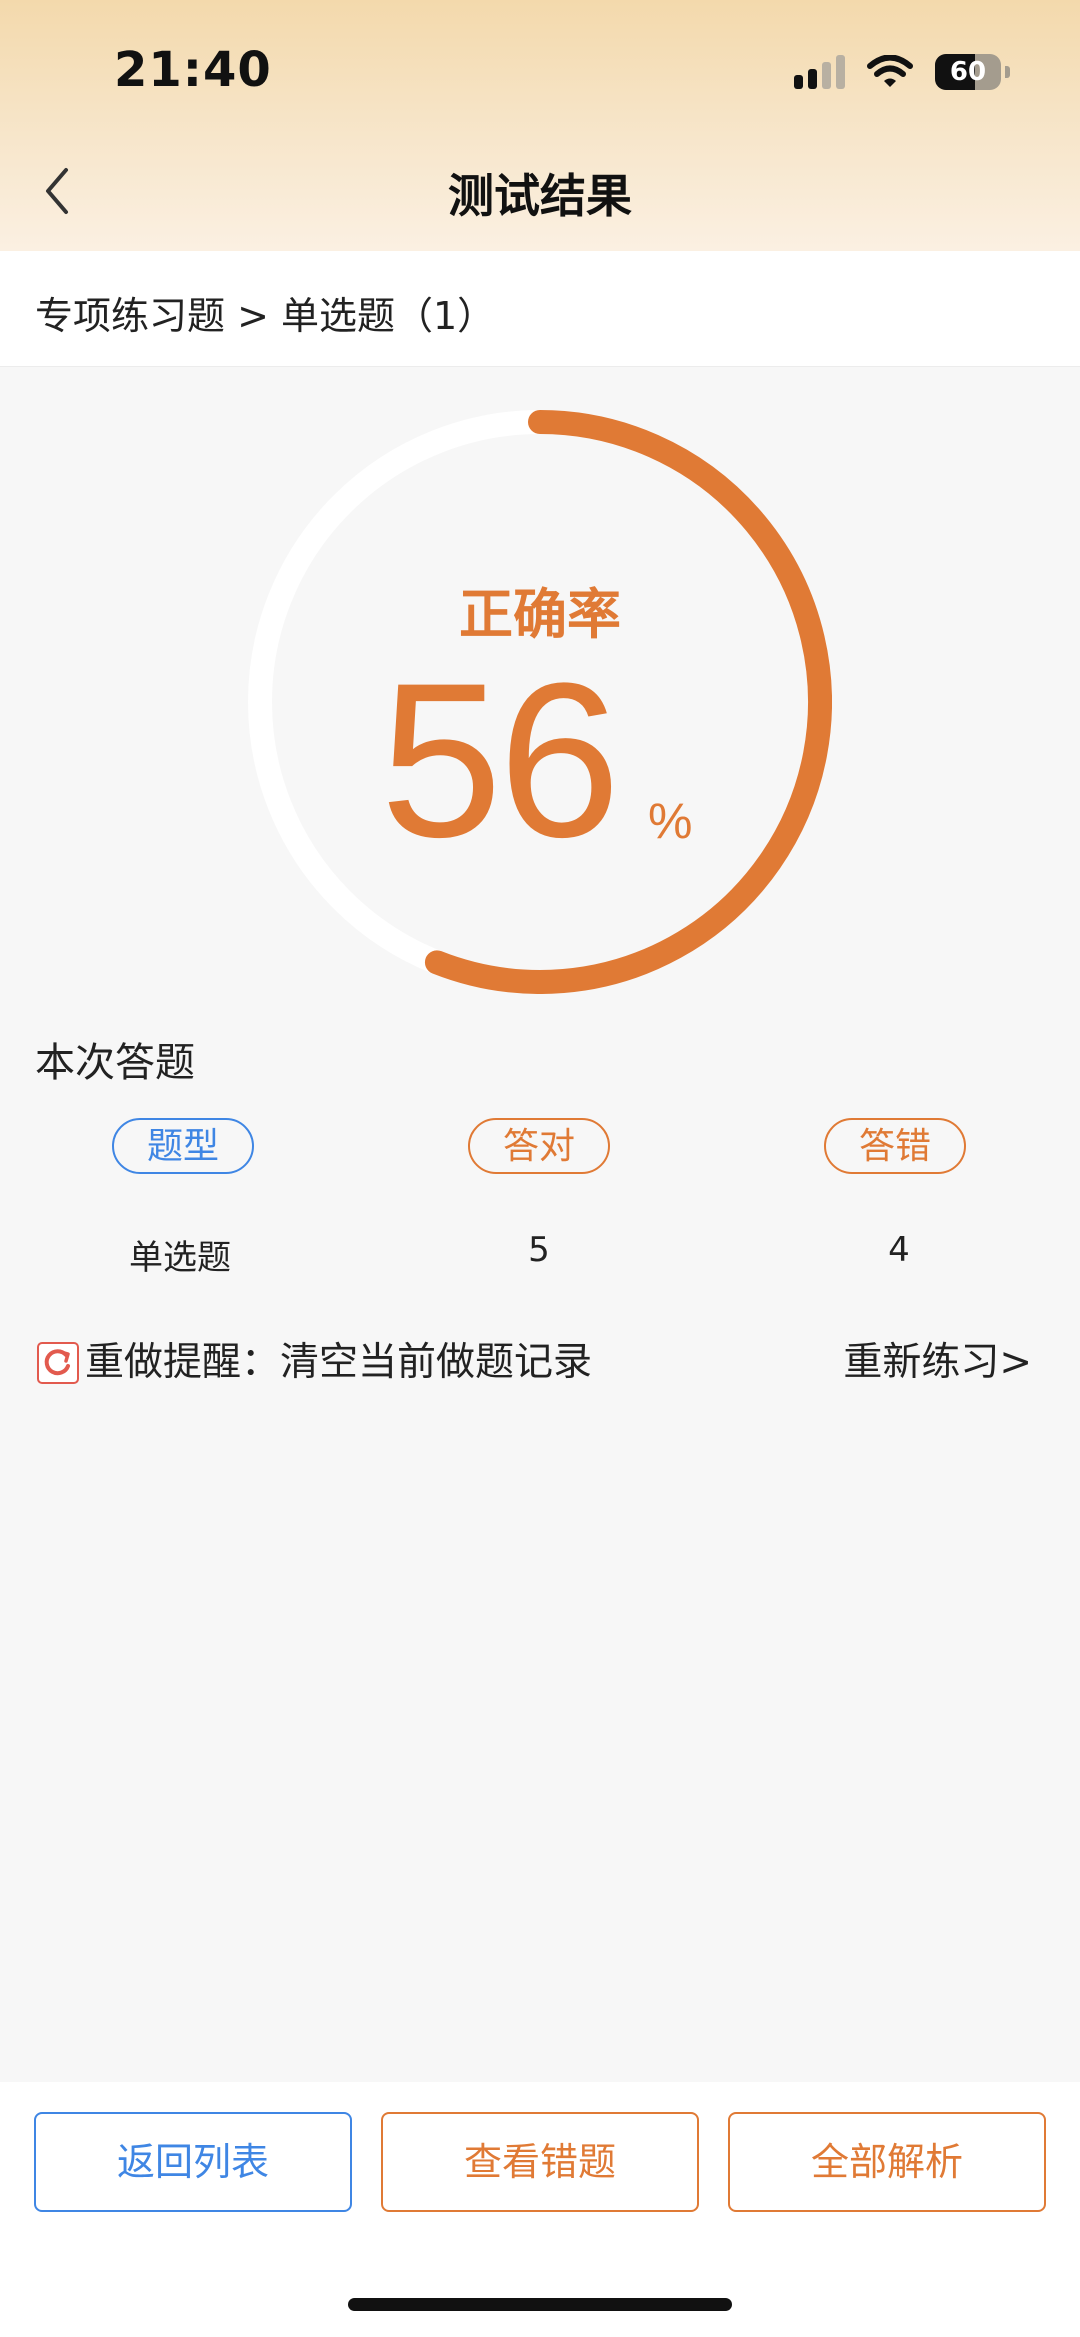  Describe the element at coordinates (539, 1146) in the screenshot. I see `column-tag-correct: 答对` at that location.